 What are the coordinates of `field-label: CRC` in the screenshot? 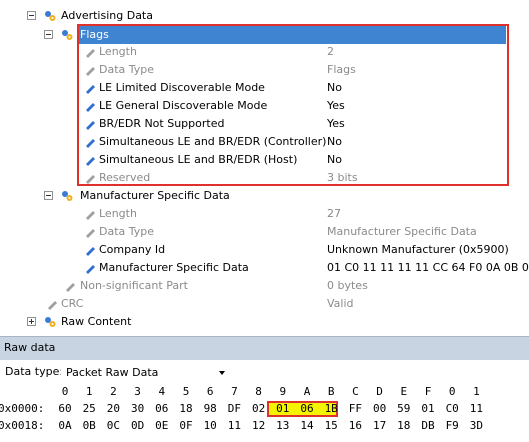 It's located at (72, 303).